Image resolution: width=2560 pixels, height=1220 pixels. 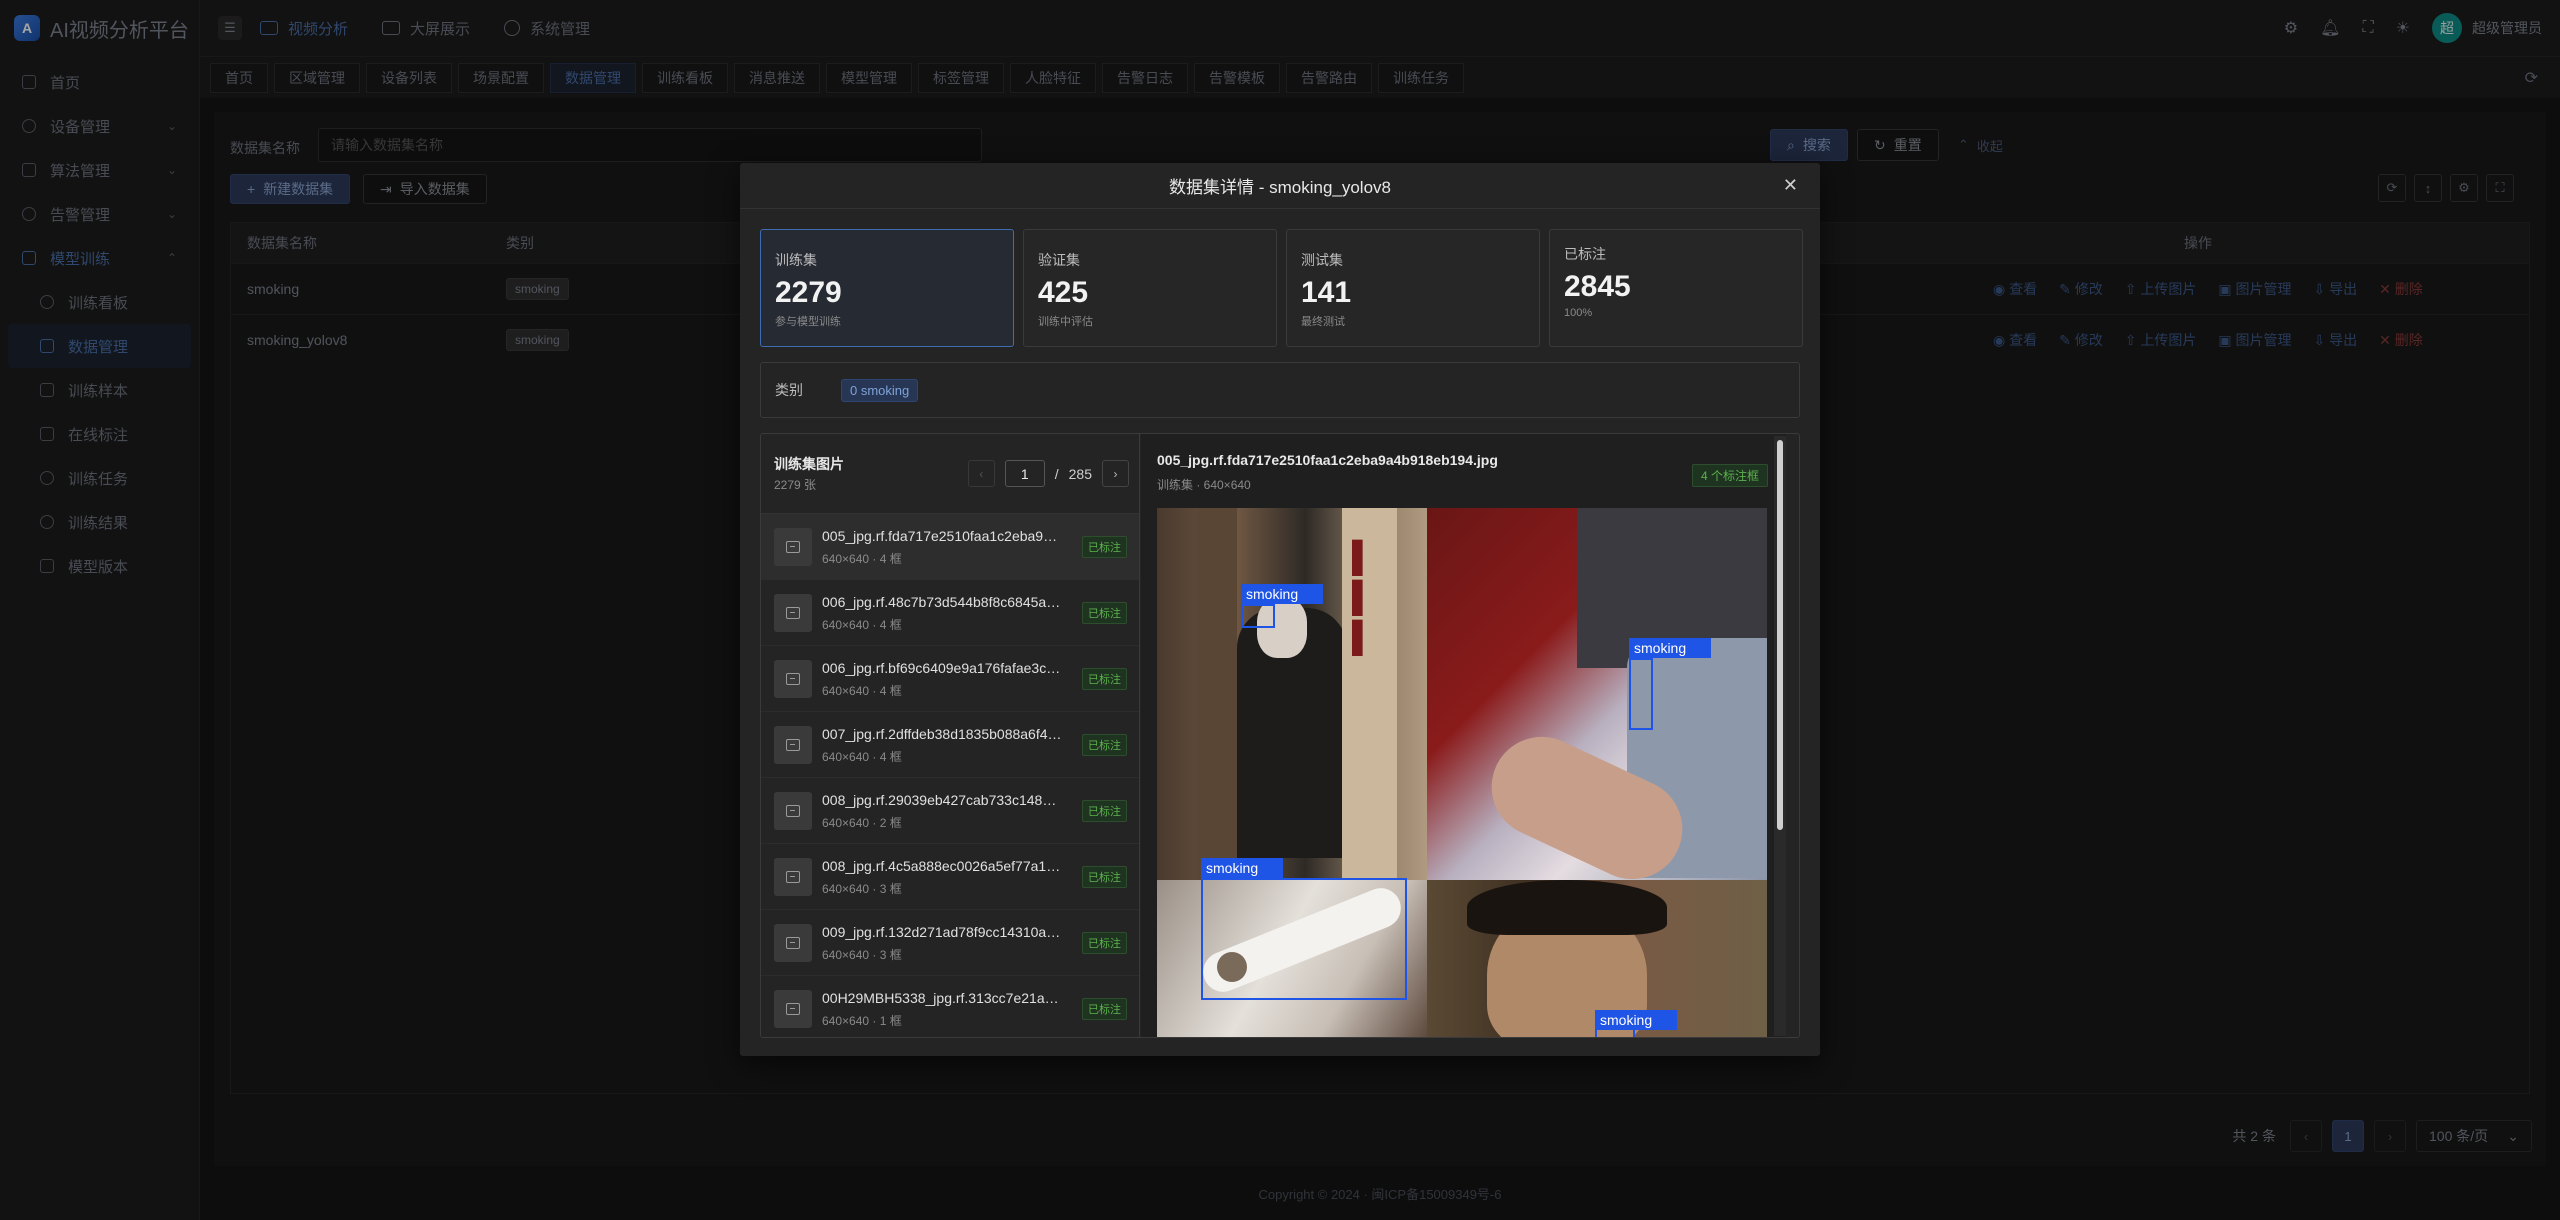 What do you see at coordinates (862, 823) in the screenshot?
I see `image-meta: 640×640 · 2 框` at bounding box center [862, 823].